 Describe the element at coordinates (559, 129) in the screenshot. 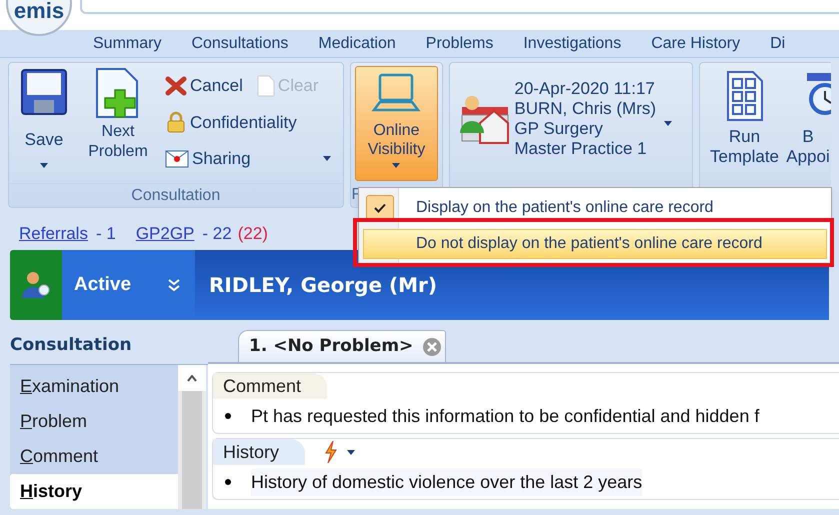

I see `session-detail: GP Surgery` at that location.